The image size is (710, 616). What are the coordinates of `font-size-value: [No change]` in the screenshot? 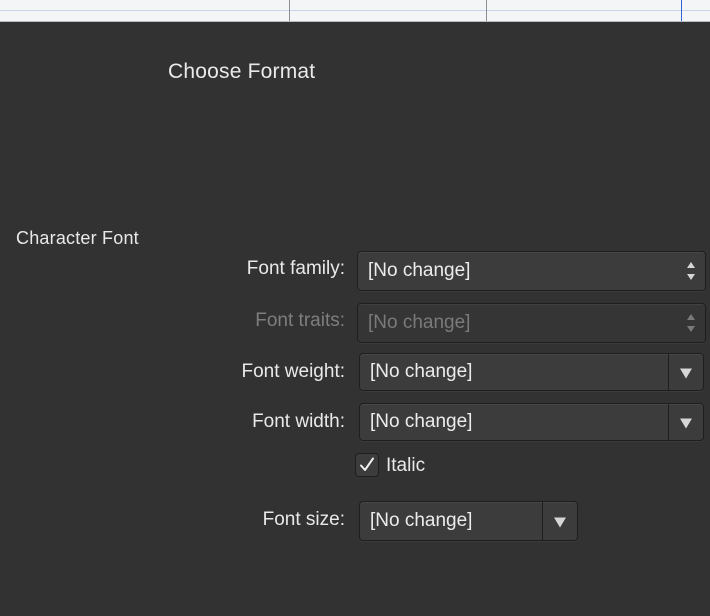 It's located at (421, 521).